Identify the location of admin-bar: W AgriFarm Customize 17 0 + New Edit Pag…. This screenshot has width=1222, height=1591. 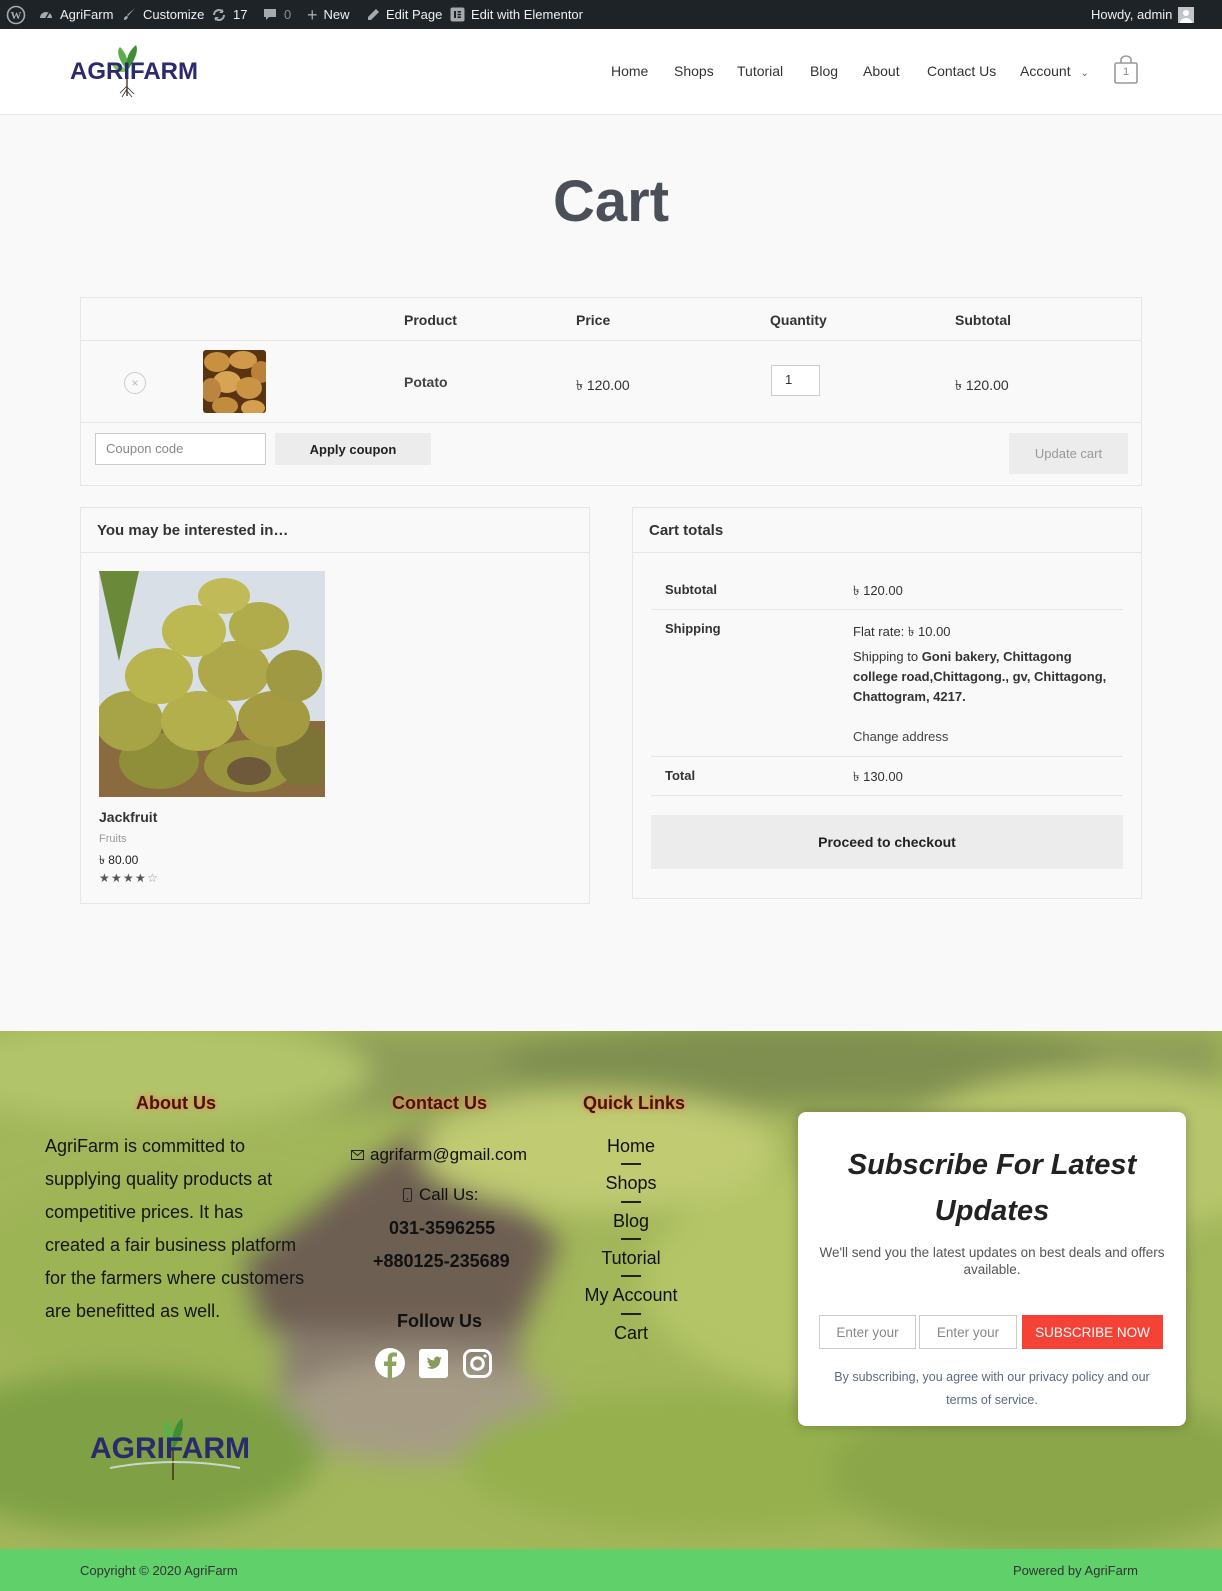
(611, 14).